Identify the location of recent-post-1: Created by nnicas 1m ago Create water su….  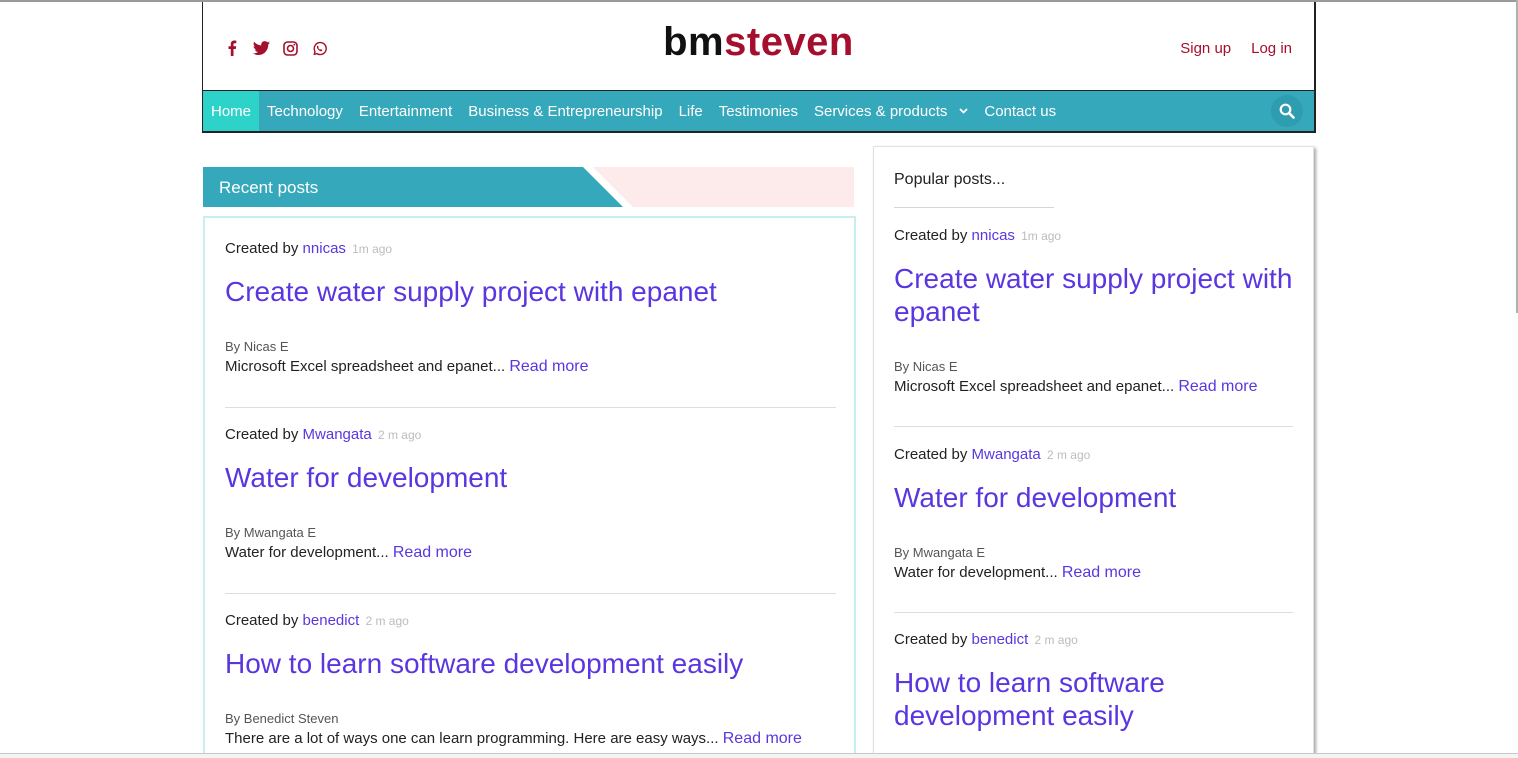
(530, 308).